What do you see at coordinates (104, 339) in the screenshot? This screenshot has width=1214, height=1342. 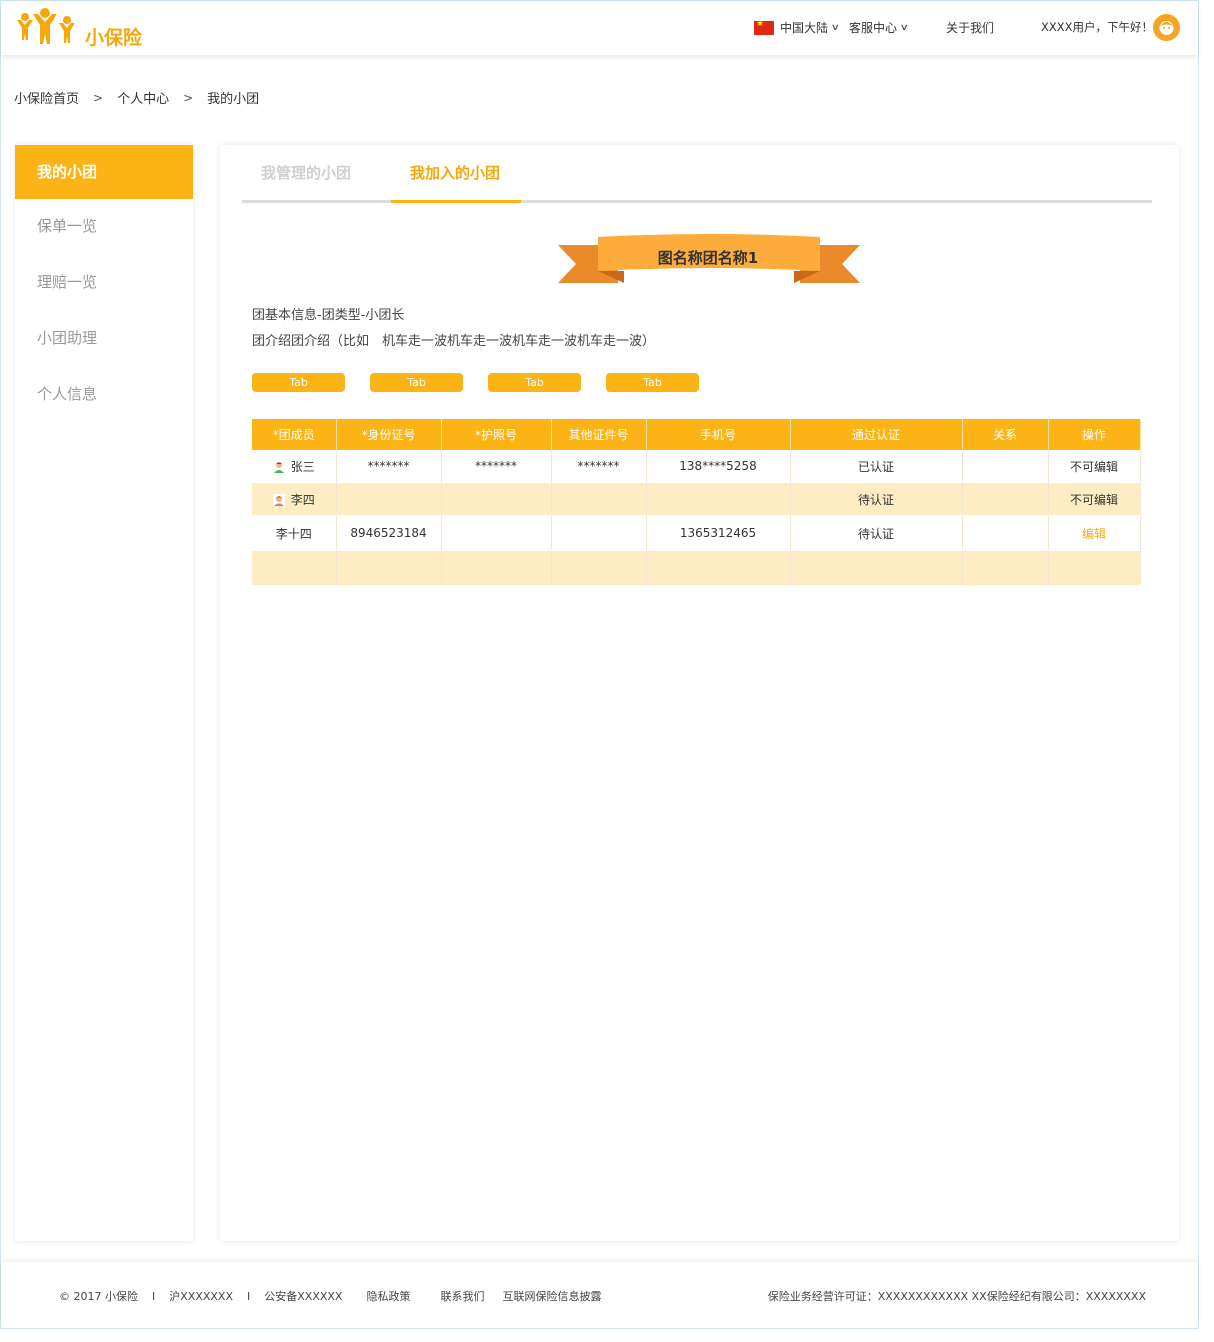 I see `sidebar-item-group-assistant: 小团助理` at bounding box center [104, 339].